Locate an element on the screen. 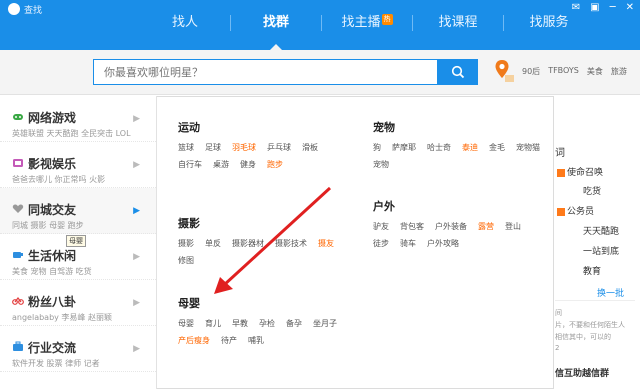 This screenshot has height=389, width=640. subcategory-link: 露营 is located at coordinates (486, 226).